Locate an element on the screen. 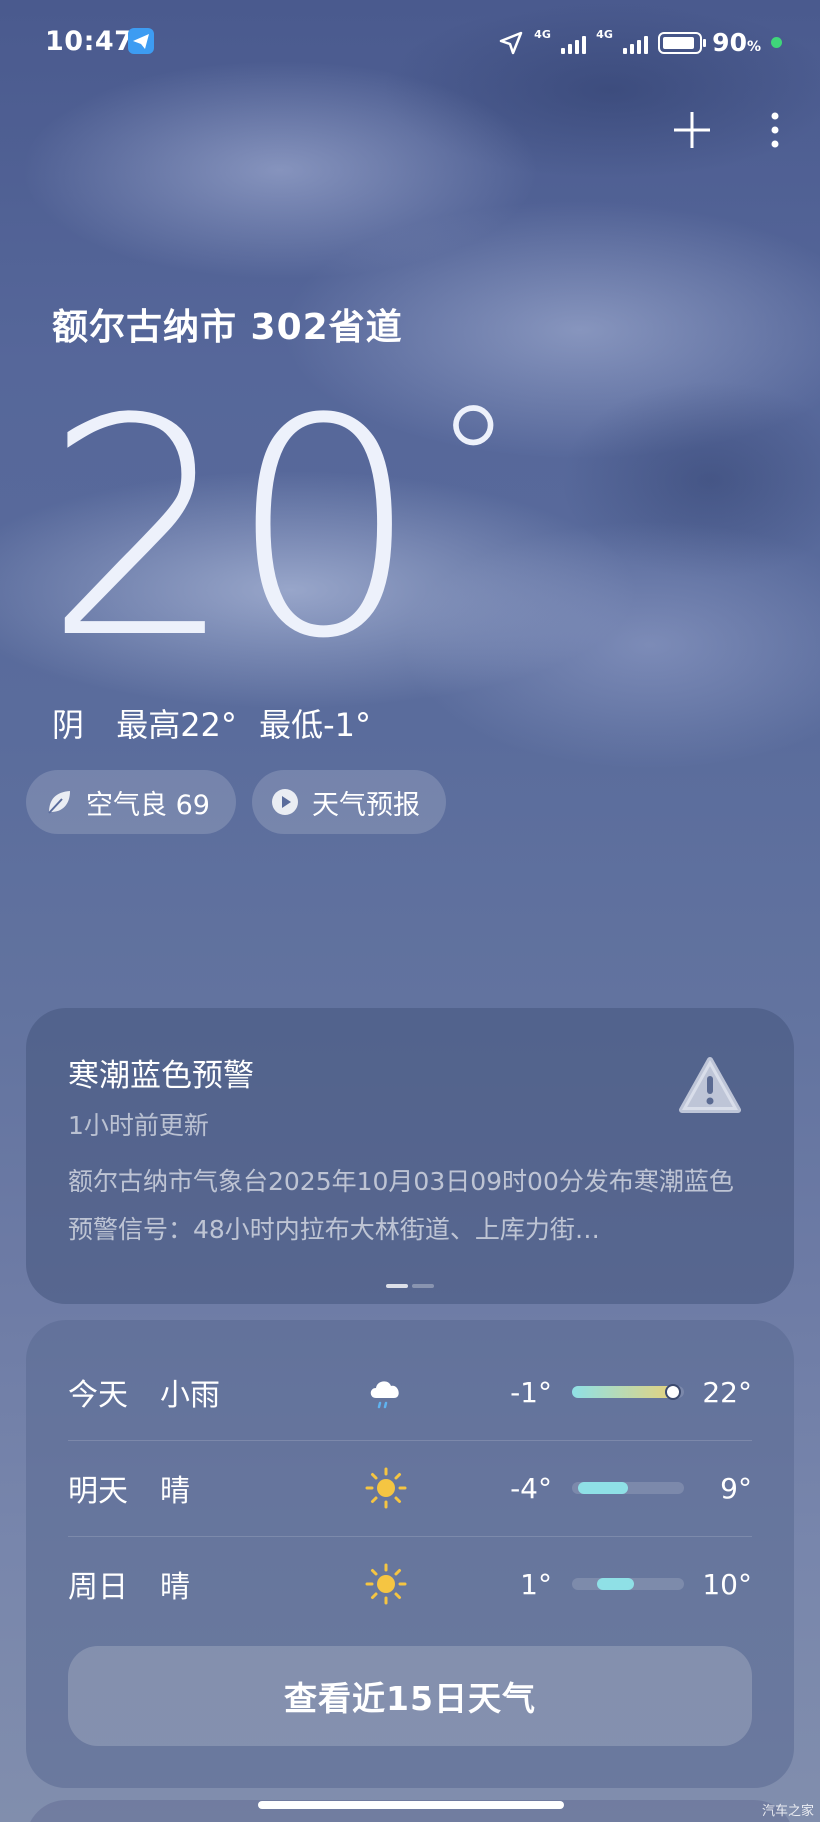 The height and width of the screenshot is (1822, 820). forecast-row: 今天 小雨 -1° 22° is located at coordinates (410, 1392).